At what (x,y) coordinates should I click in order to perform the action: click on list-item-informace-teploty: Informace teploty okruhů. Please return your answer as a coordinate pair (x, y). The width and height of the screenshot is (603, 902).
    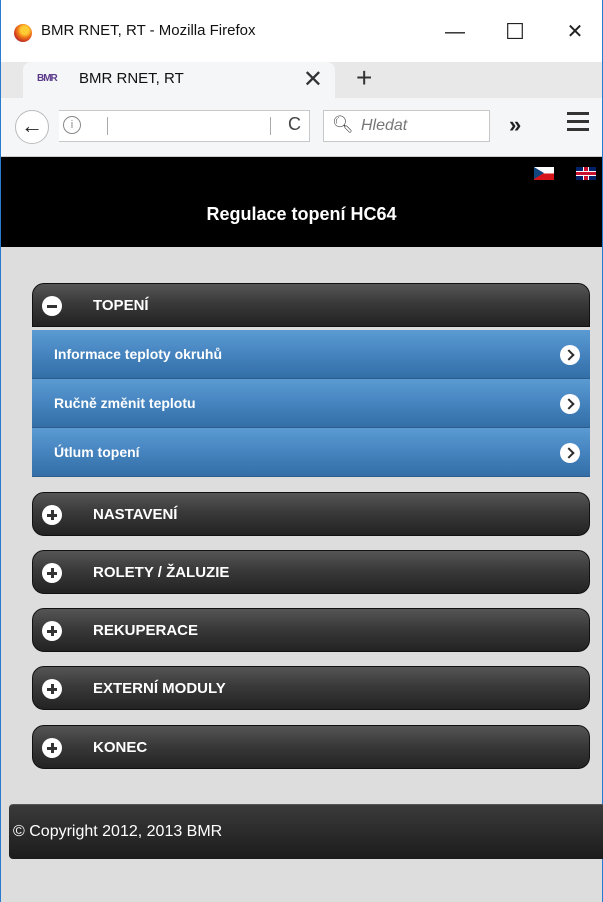
    Looking at the image, I should click on (311, 354).